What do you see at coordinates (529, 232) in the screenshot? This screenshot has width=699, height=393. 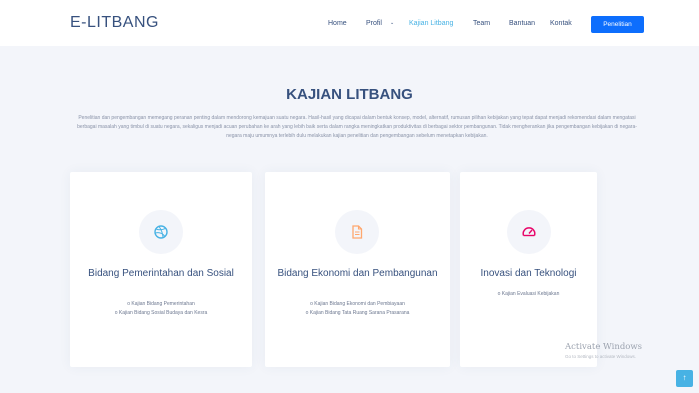 I see `speedometer-icon` at bounding box center [529, 232].